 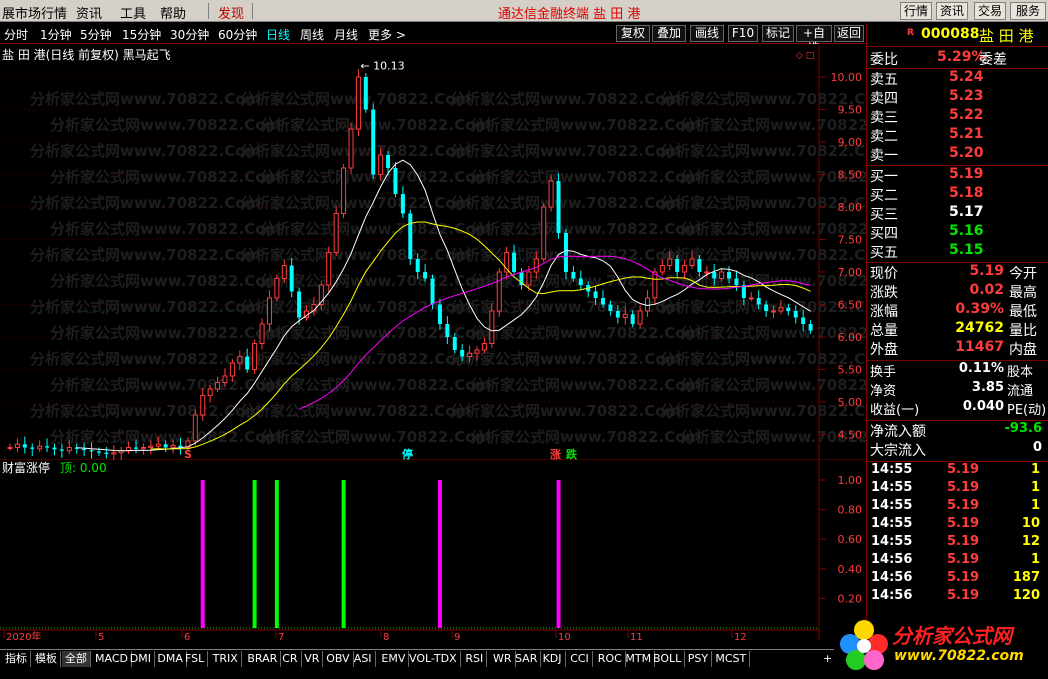 I want to click on tab-template: 模板, so click(x=46, y=659).